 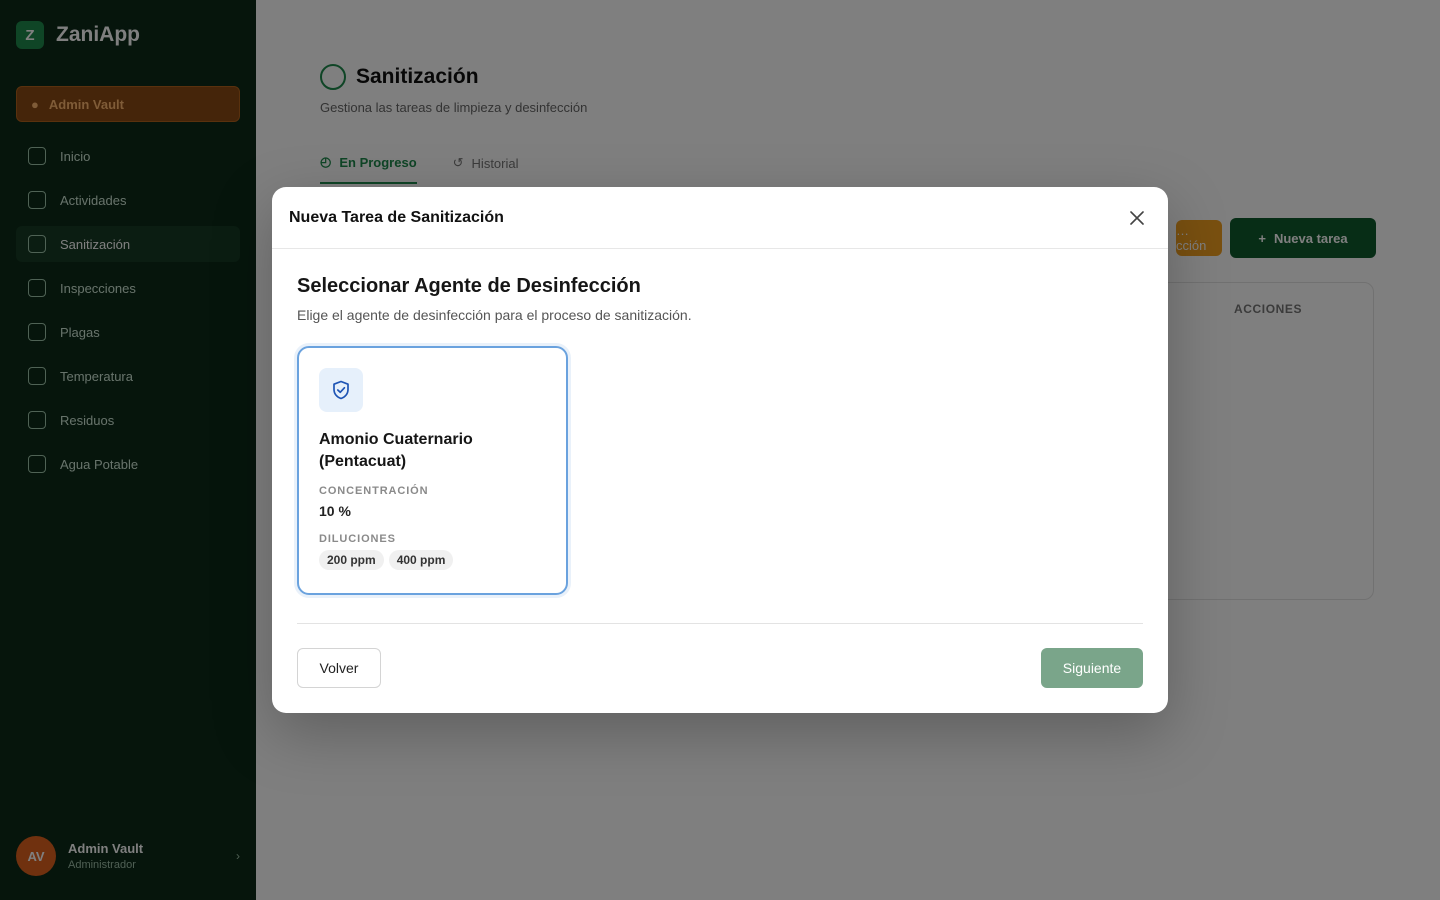 I want to click on modal-header: Nueva Tarea de Sanitización, so click(x=720, y=218).